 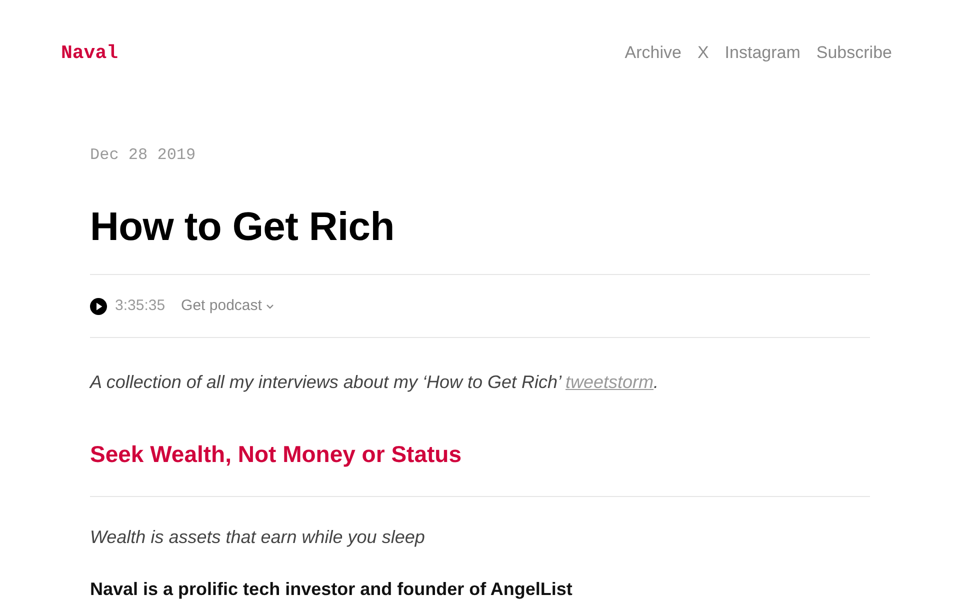 I want to click on get-podcast-button: Get podcast, so click(x=227, y=306).